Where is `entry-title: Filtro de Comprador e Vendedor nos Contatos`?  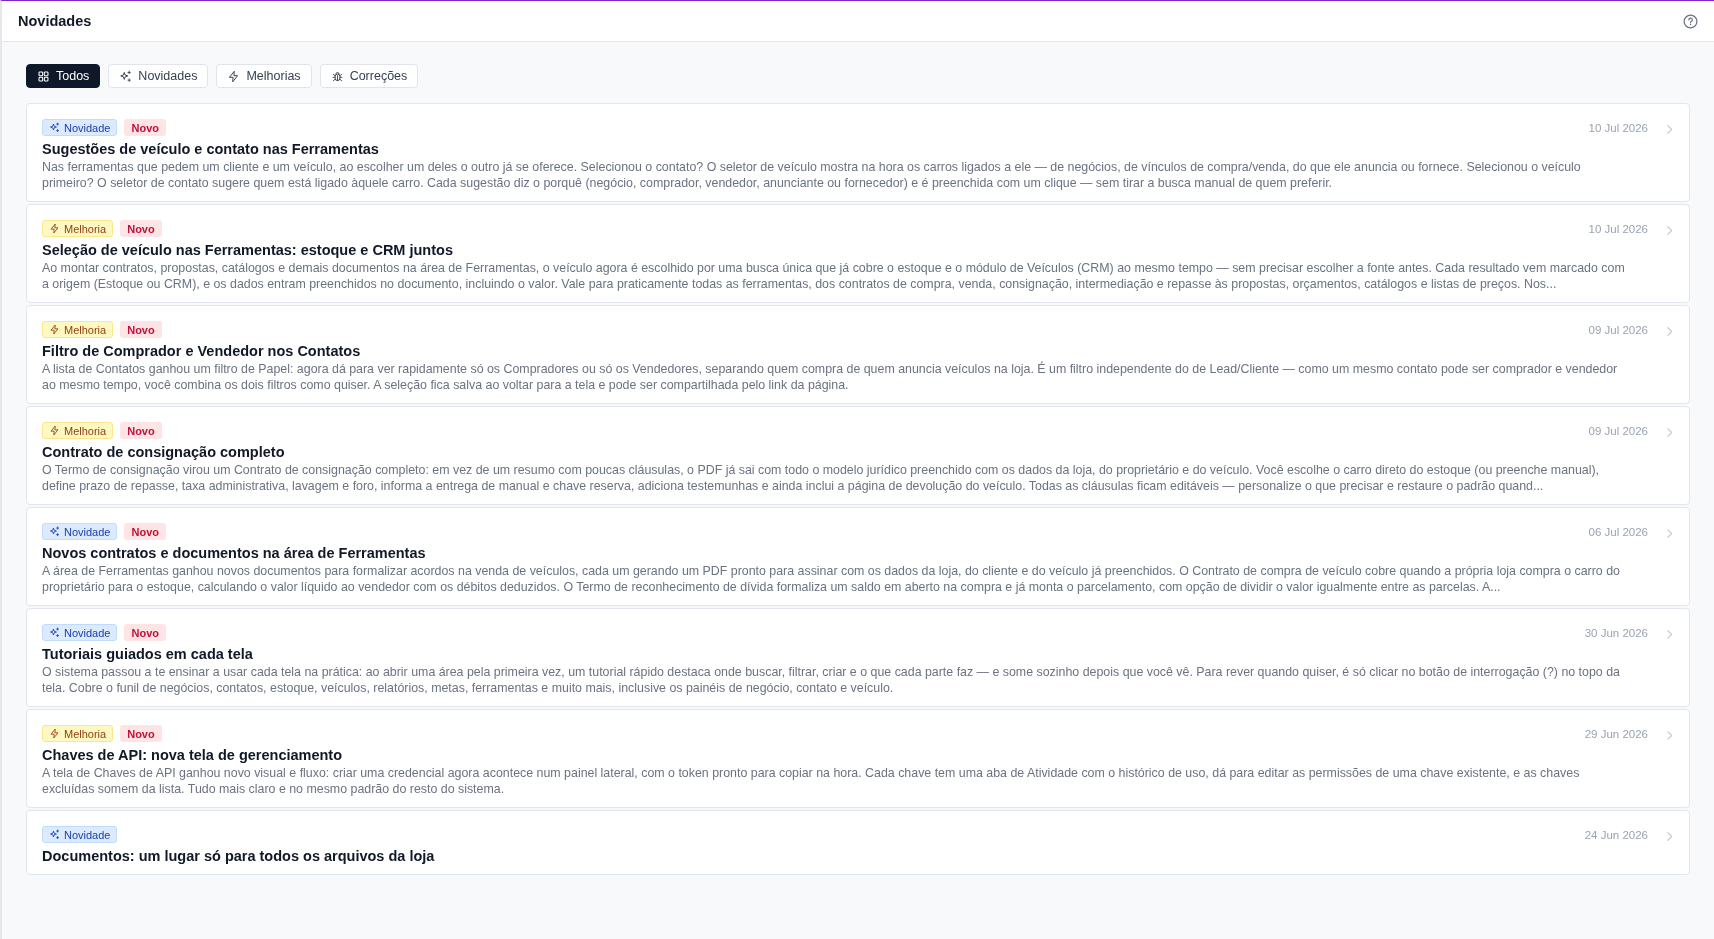 entry-title: Filtro de Comprador e Vendedor nos Contatos is located at coordinates (202, 351).